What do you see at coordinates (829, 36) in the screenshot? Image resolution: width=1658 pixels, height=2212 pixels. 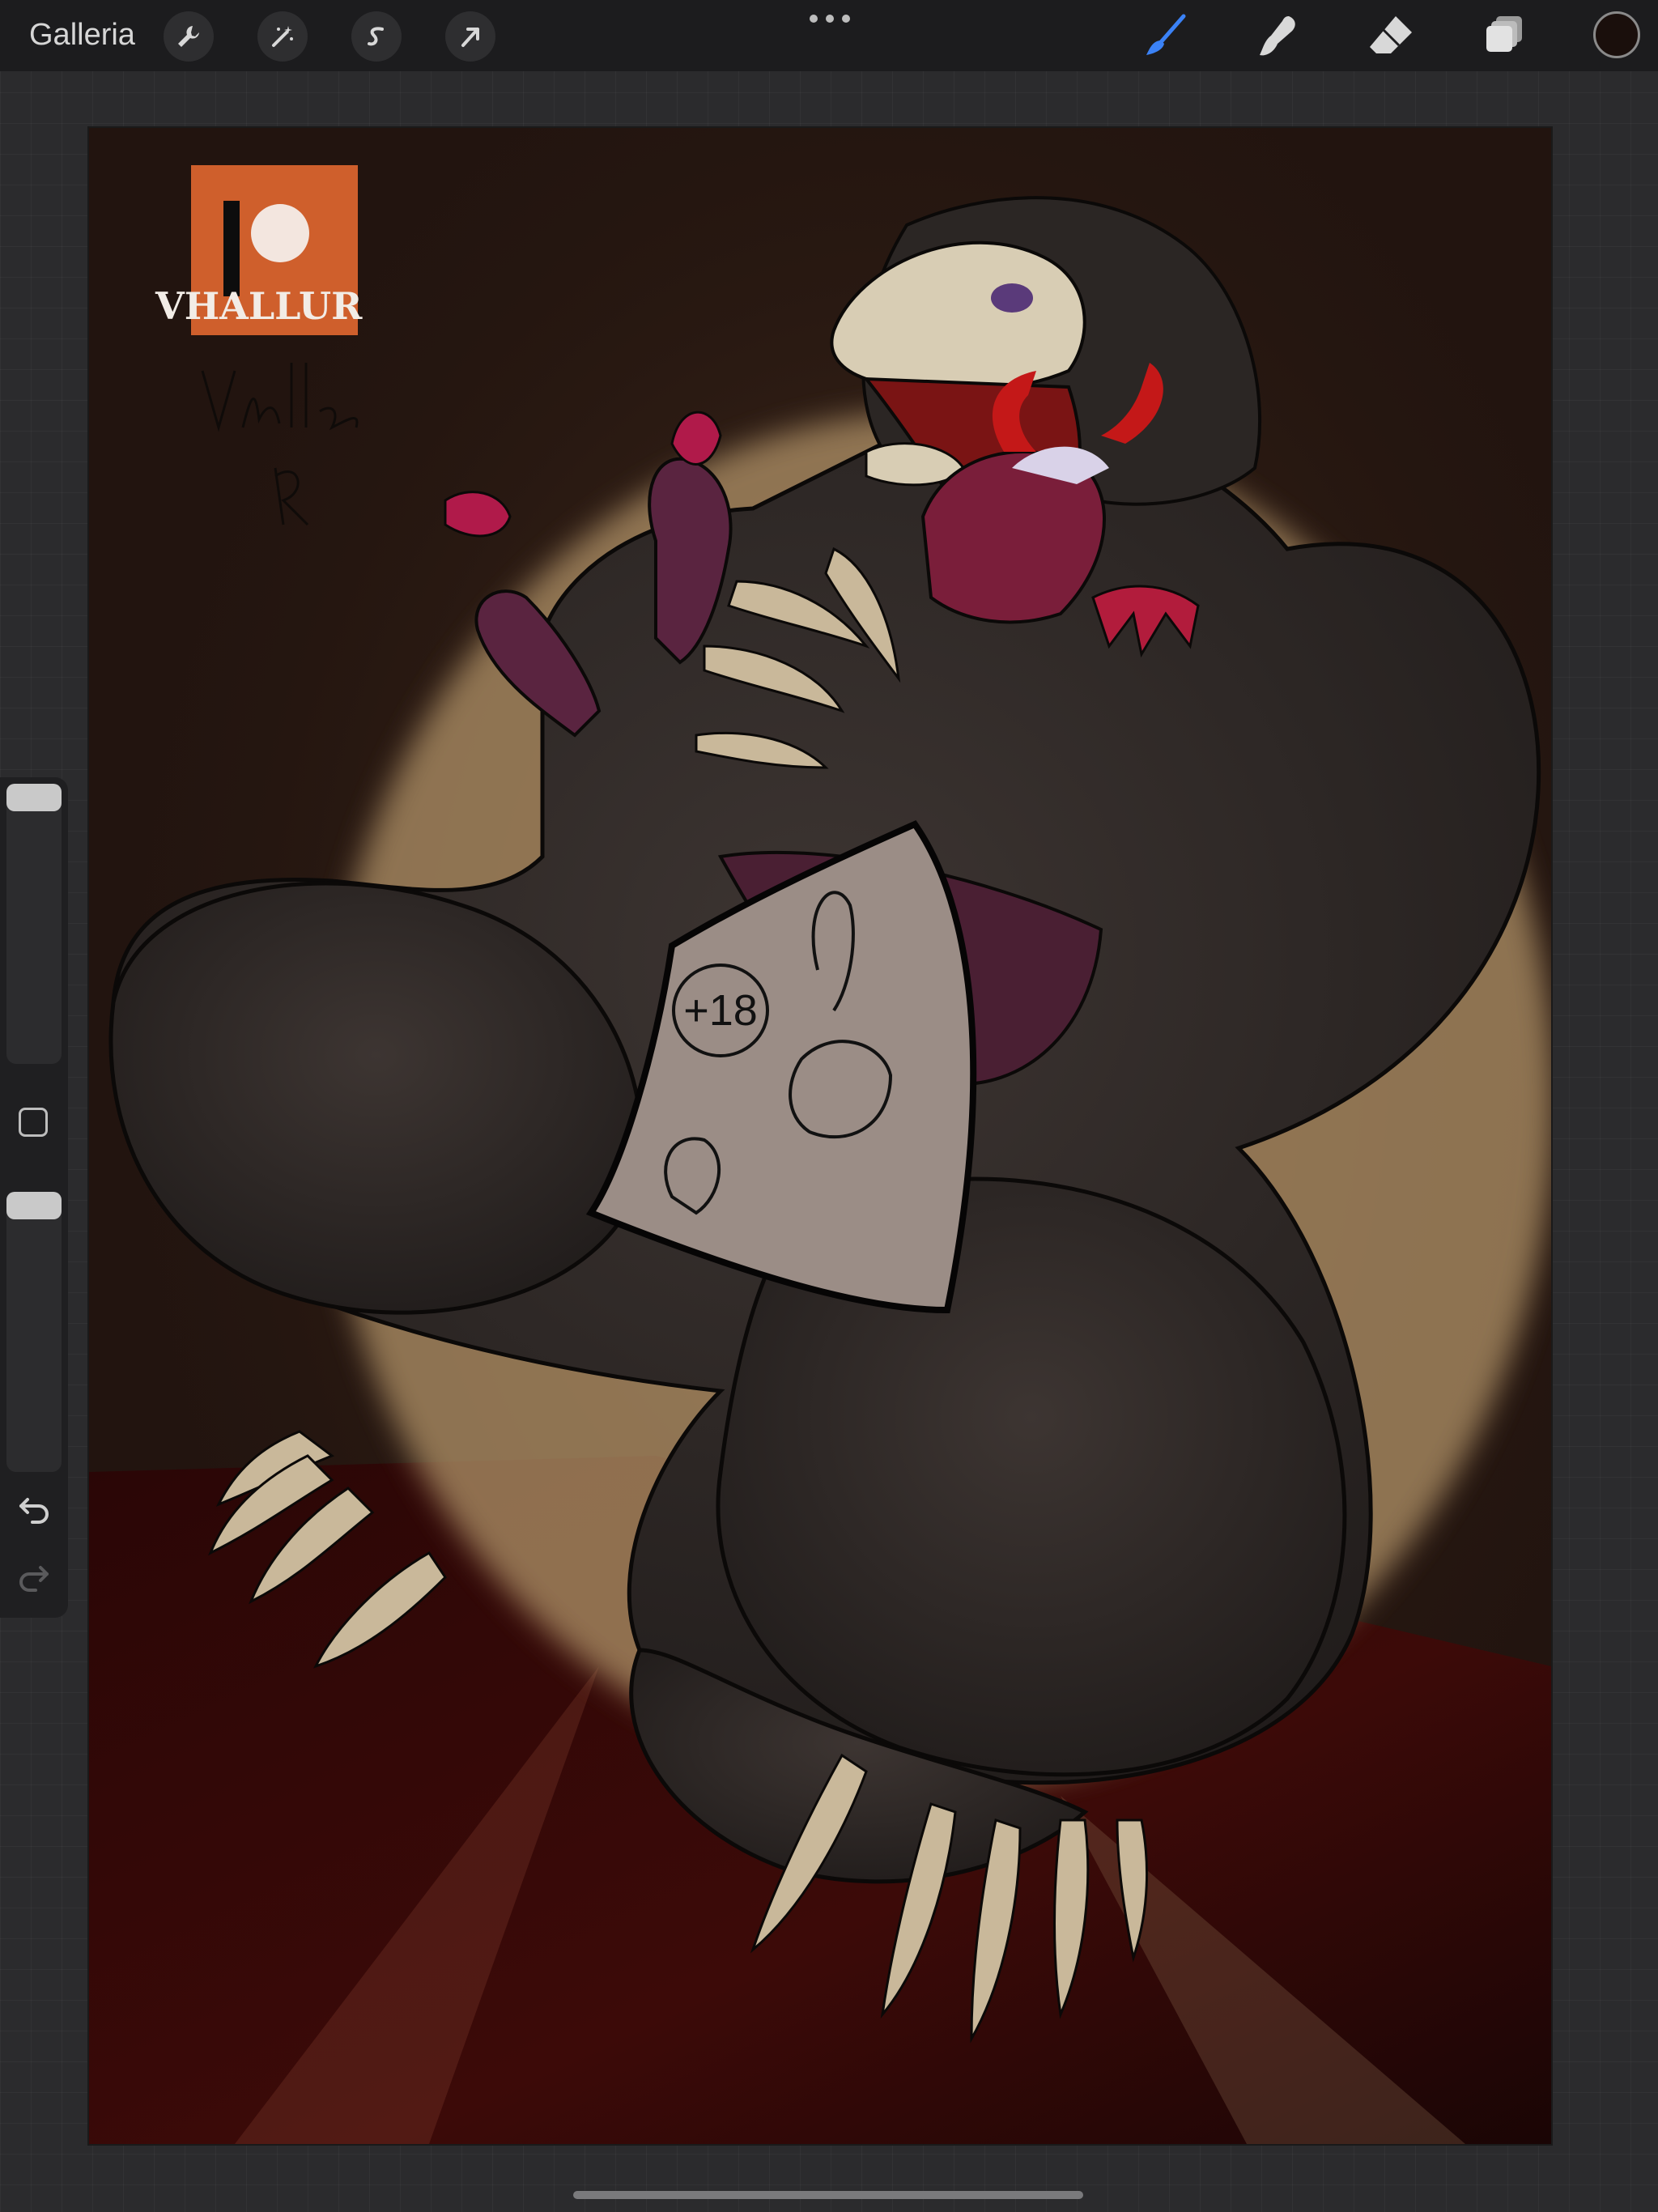 I see `top-toolbar: Galleria` at bounding box center [829, 36].